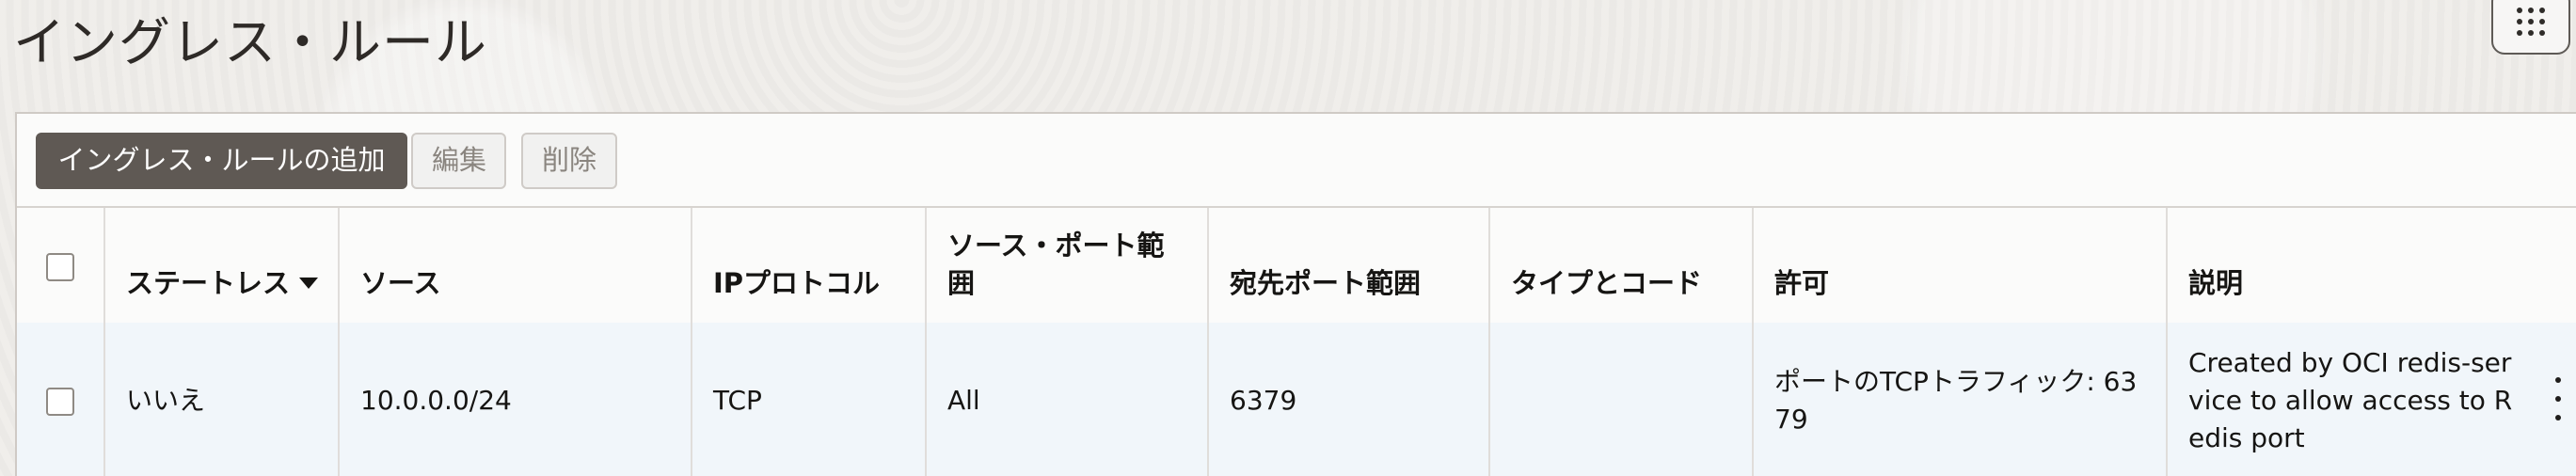  What do you see at coordinates (797, 283) in the screenshot?
I see `ip-protocol-header-label: IPプロトコル` at bounding box center [797, 283].